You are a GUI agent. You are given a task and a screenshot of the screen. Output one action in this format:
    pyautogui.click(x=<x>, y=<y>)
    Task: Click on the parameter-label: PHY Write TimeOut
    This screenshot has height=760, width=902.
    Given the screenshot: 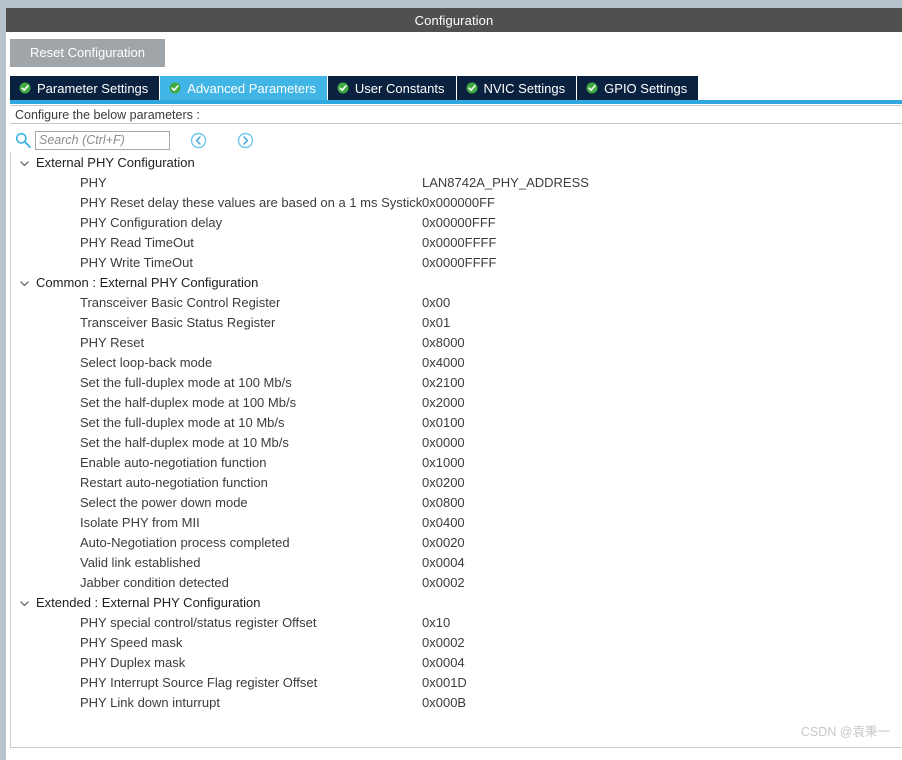 What is the action you would take?
    pyautogui.click(x=136, y=262)
    